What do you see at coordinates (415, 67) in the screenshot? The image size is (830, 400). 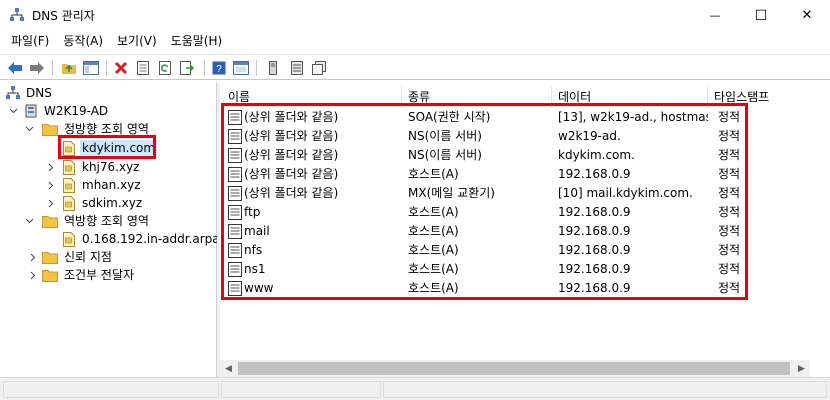 I see `toolbar: ?` at bounding box center [415, 67].